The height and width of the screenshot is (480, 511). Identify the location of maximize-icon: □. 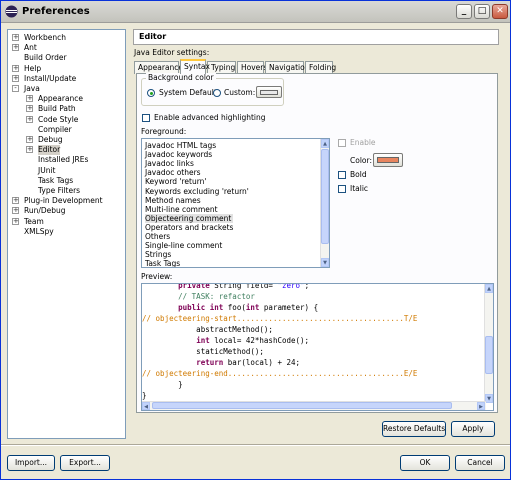
(482, 11).